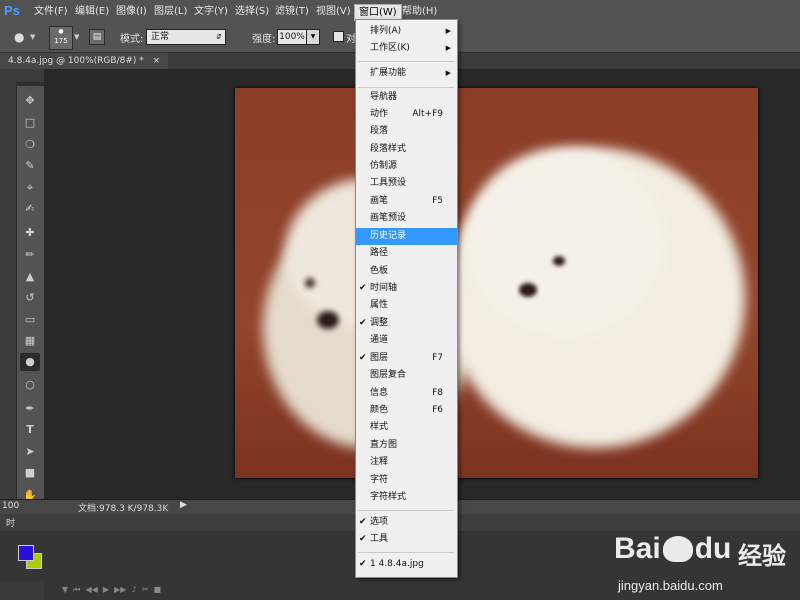  I want to click on strength-dropdown-button: ▼, so click(313, 37).